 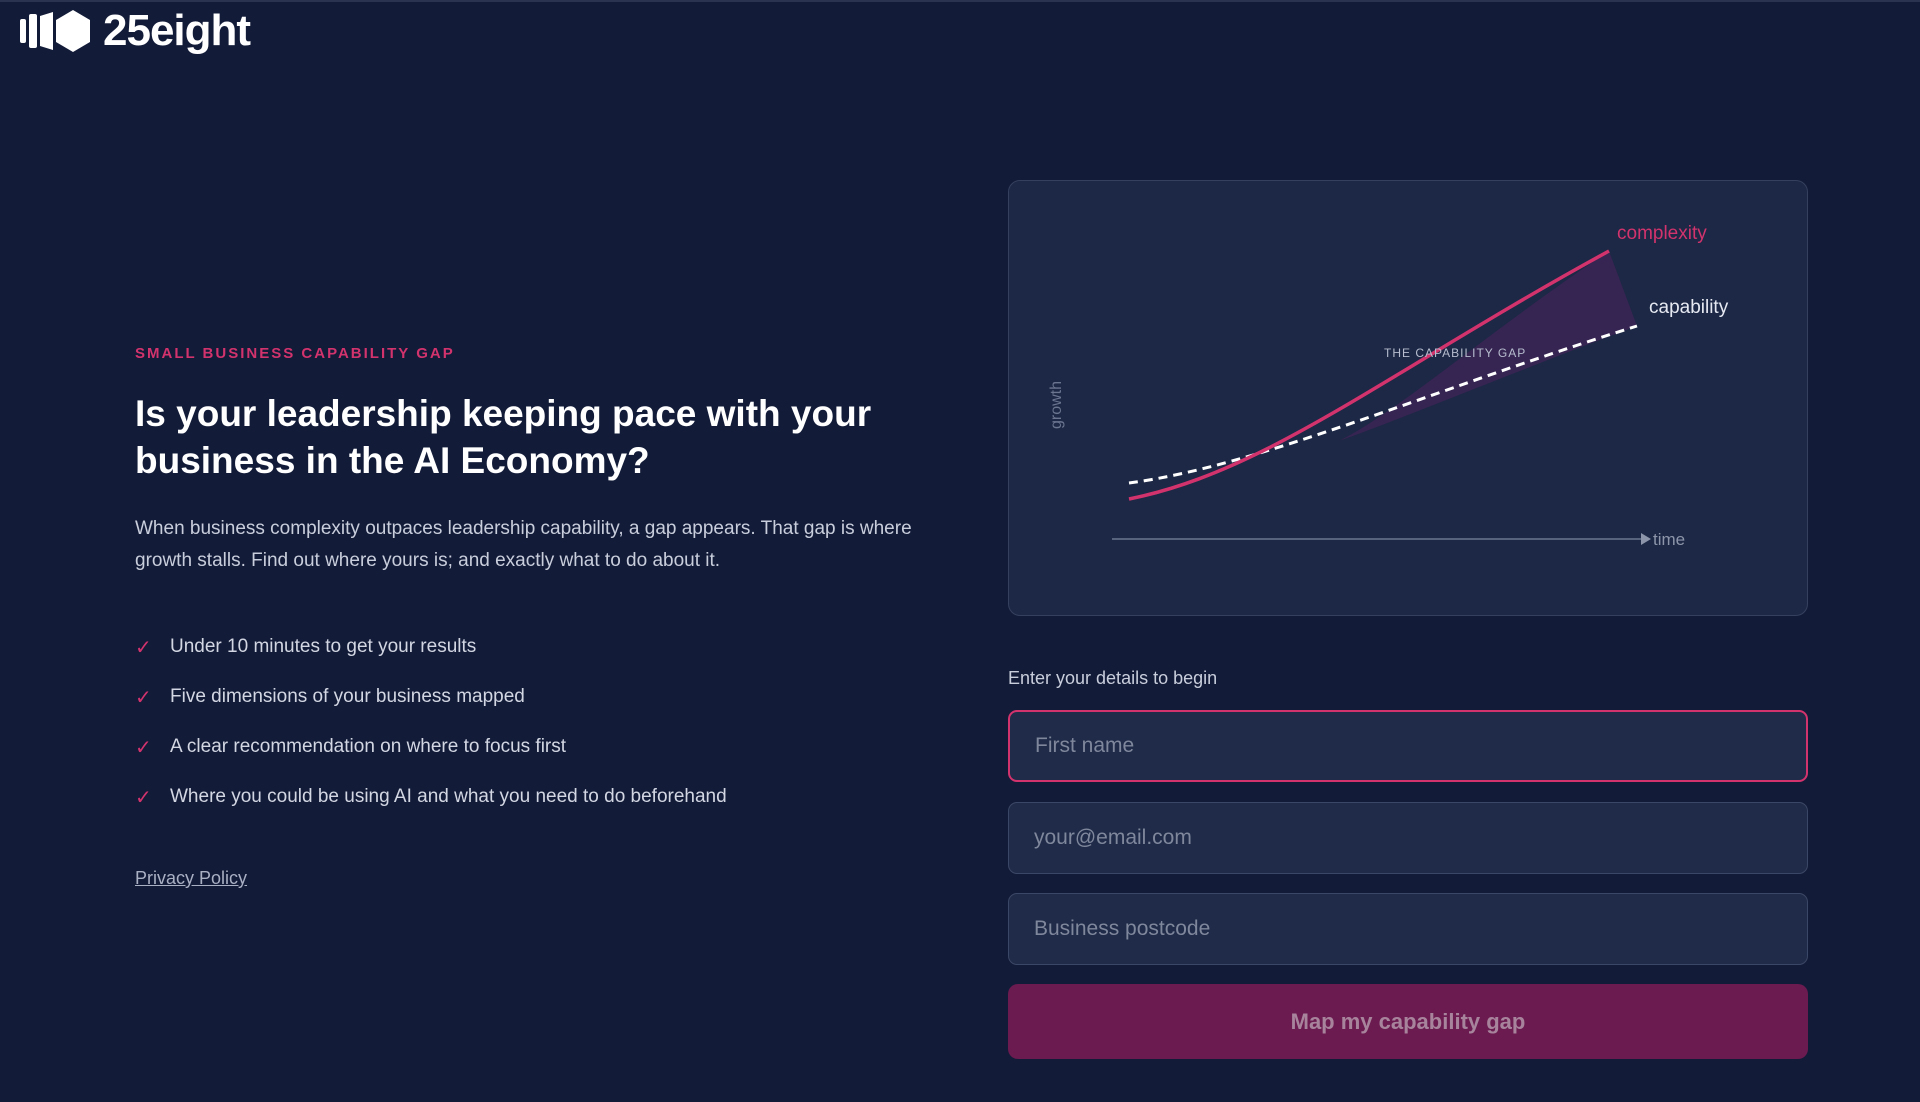 I want to click on feature-item: ✓ Five dimensions of your business mapped, so click(x=431, y=697).